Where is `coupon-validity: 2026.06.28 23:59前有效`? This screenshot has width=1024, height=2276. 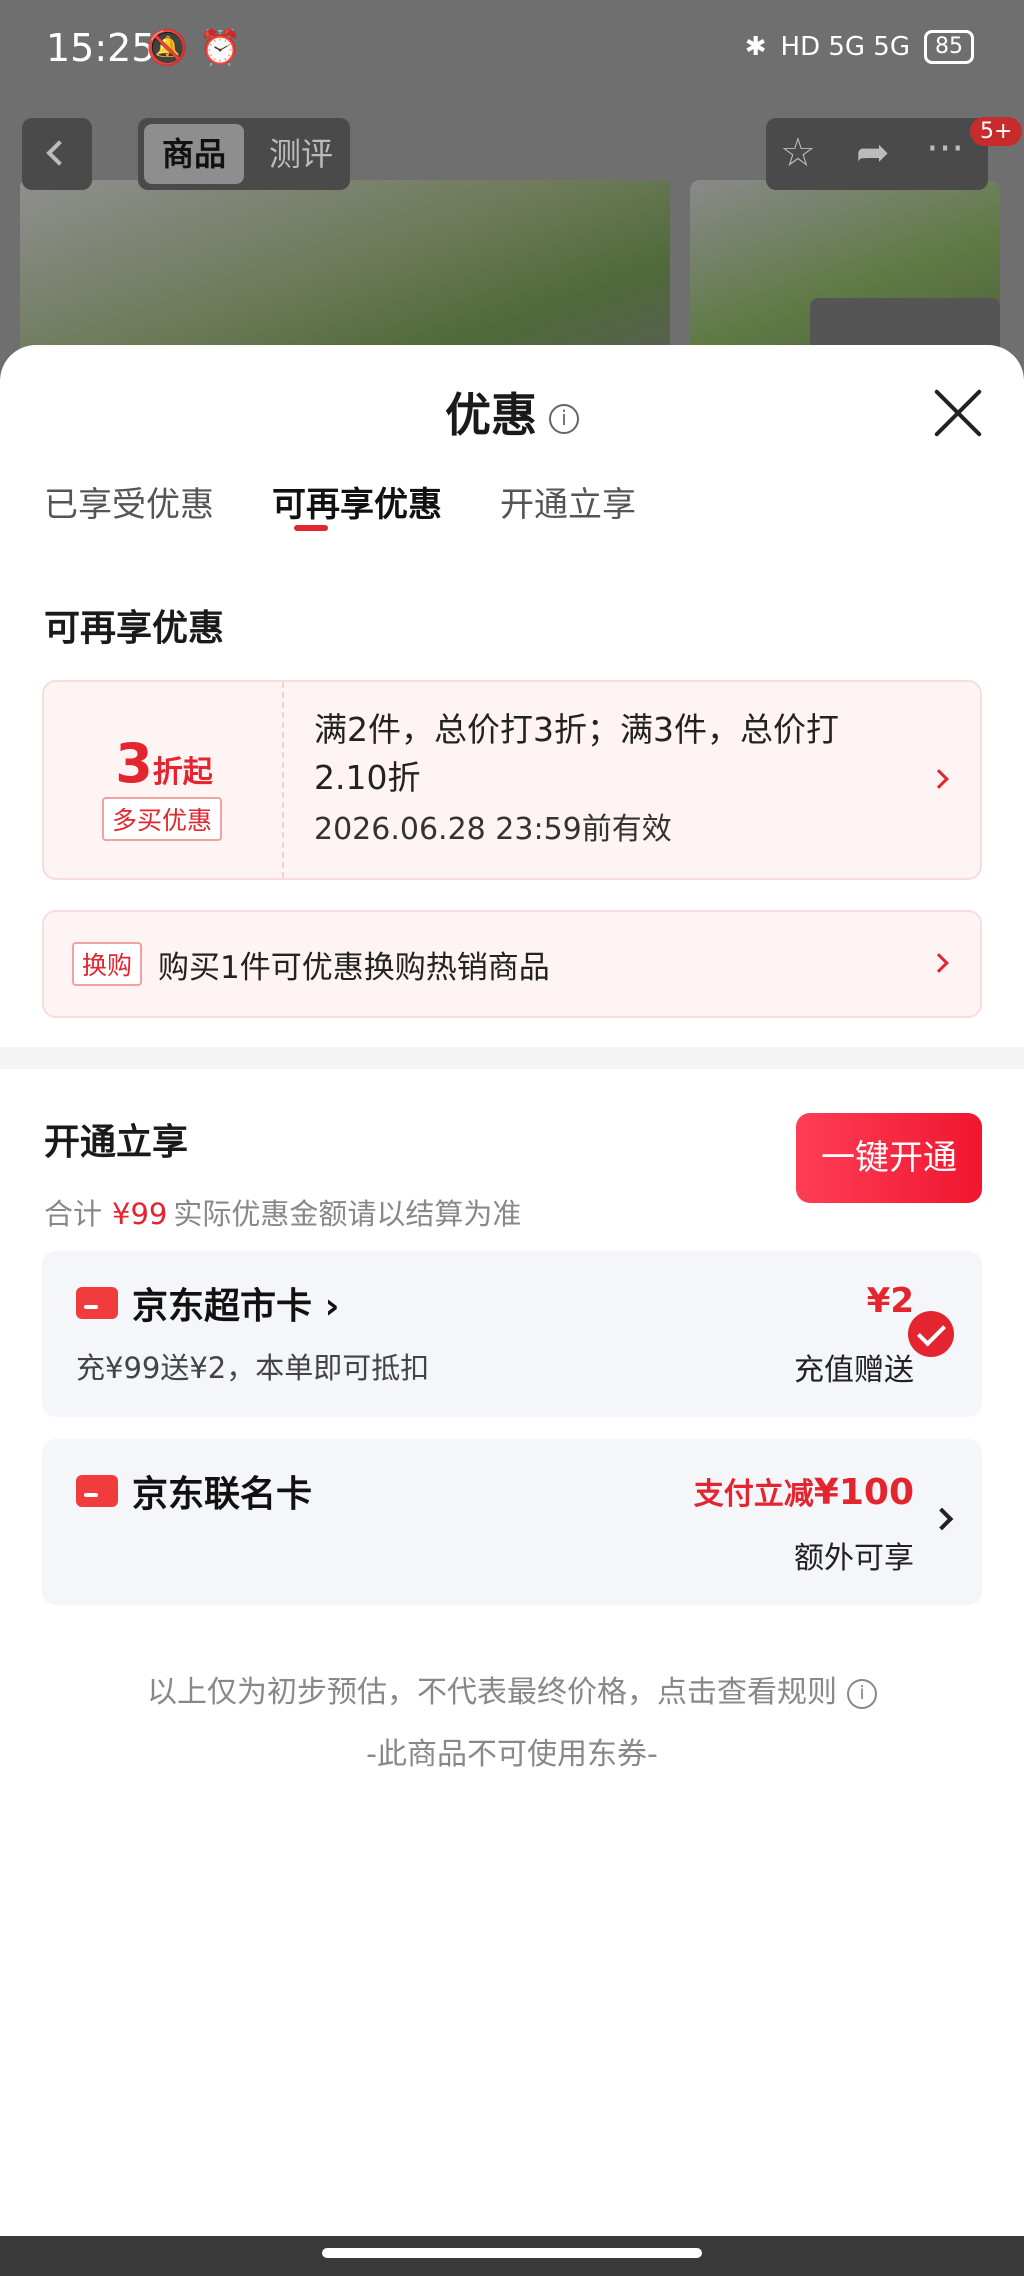 coupon-validity: 2026.06.28 23:59前有效 is located at coordinates (493, 829).